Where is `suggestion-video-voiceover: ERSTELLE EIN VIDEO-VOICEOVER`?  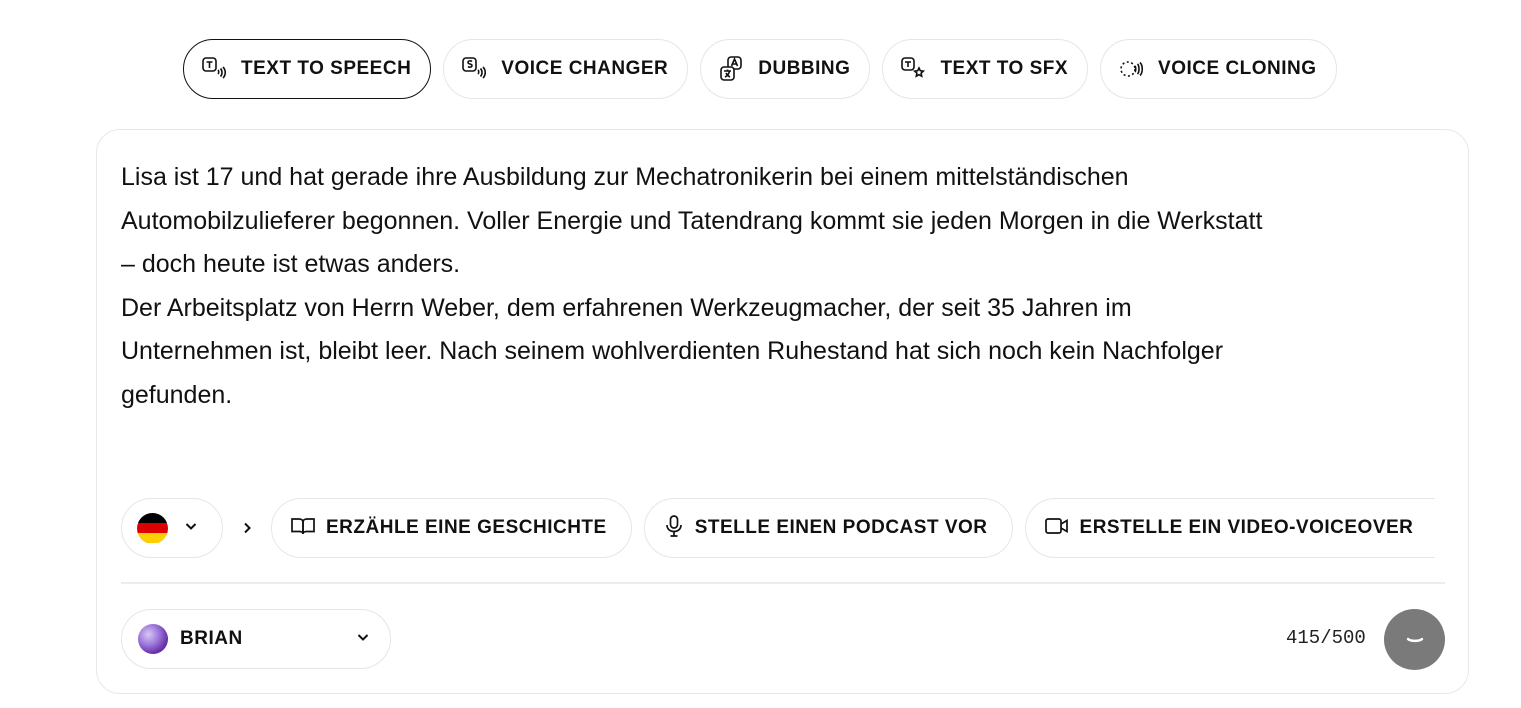
suggestion-video-voiceover: ERSTELLE EIN VIDEO-VOICEOVER is located at coordinates (1230, 528).